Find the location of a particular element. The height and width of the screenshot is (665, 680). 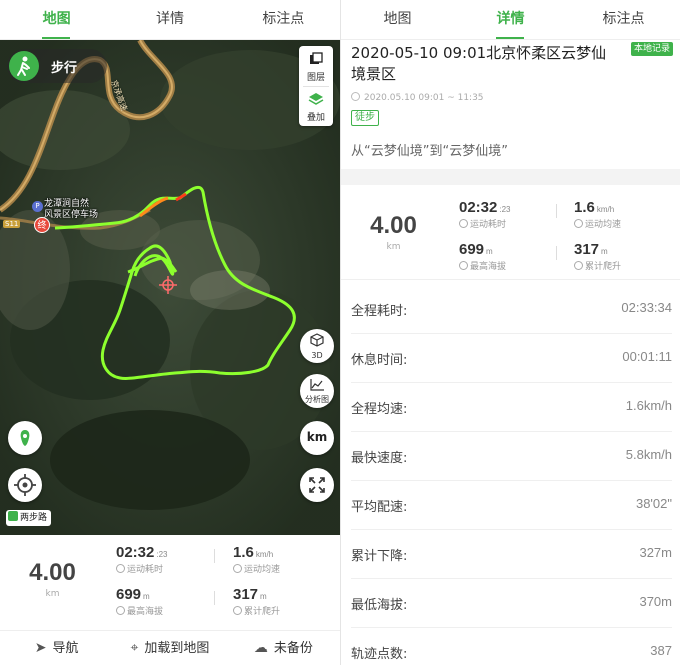

load-to-map-label: 加载到地图 is located at coordinates (177, 648).